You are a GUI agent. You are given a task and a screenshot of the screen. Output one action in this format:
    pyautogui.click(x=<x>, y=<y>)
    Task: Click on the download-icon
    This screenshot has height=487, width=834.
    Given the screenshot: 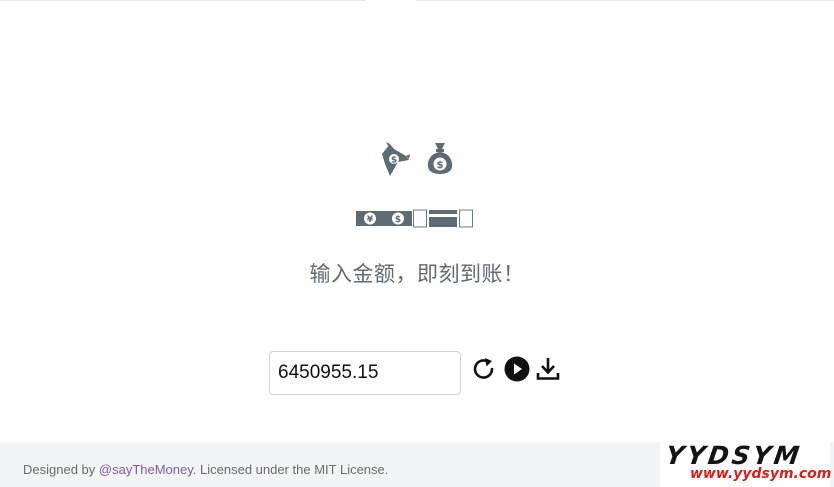 What is the action you would take?
    pyautogui.click(x=548, y=369)
    